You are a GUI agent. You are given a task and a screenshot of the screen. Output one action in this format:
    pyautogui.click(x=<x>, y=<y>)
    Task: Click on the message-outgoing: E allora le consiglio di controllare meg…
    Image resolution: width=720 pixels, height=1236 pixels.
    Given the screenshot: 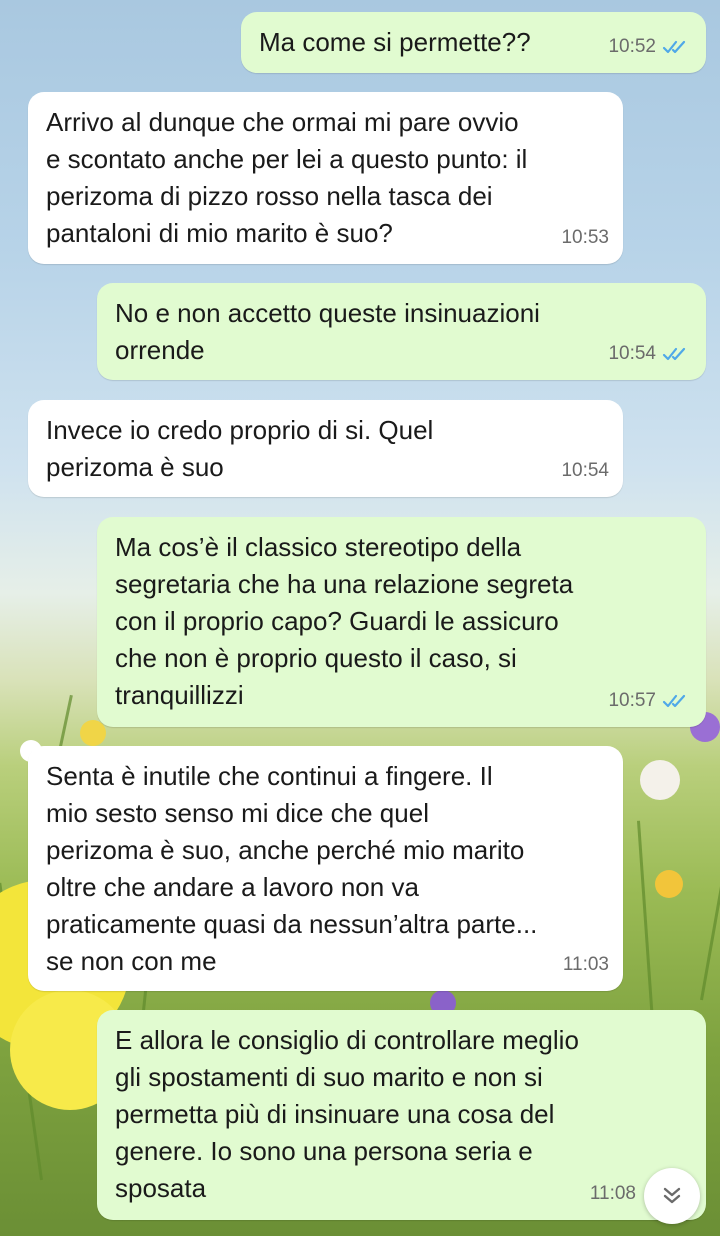 What is the action you would take?
    pyautogui.click(x=401, y=1115)
    